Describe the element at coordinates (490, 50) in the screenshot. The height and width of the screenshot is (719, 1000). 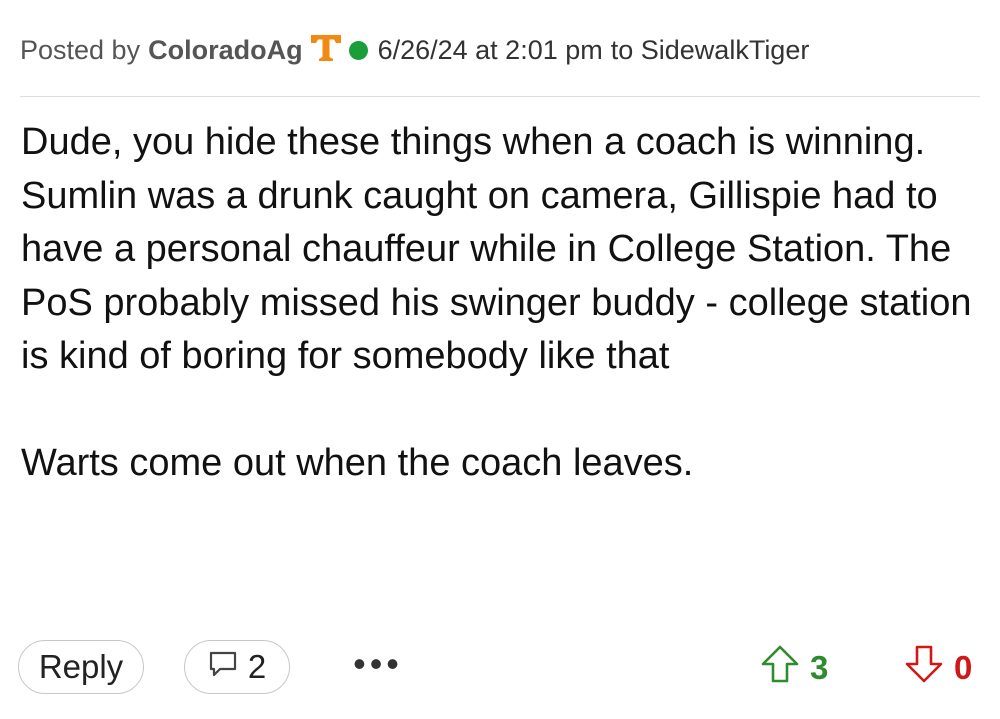
I see `post-timestamp: 6/26/24 at 2:01 pm` at that location.